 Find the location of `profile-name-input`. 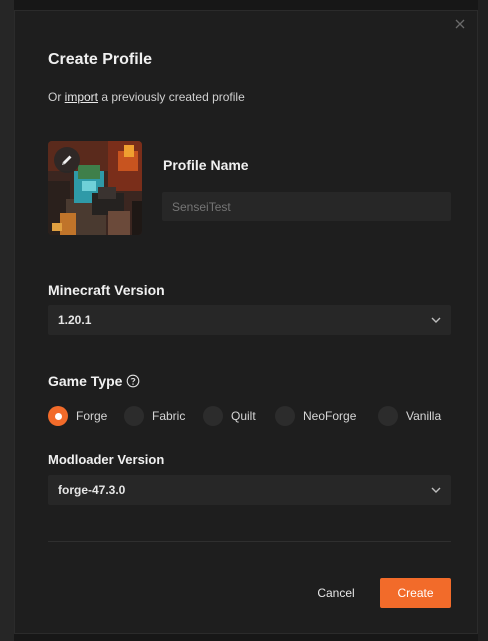

profile-name-input is located at coordinates (306, 206).